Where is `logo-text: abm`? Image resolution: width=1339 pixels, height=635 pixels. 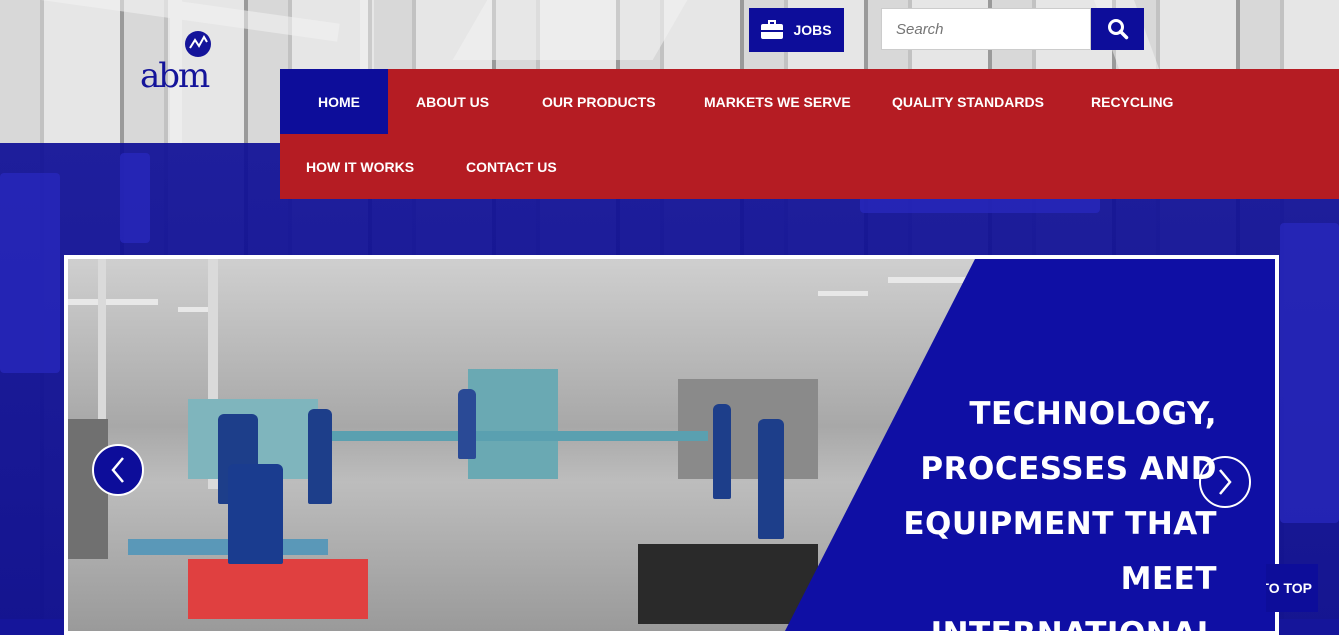 logo-text: abm is located at coordinates (175, 76).